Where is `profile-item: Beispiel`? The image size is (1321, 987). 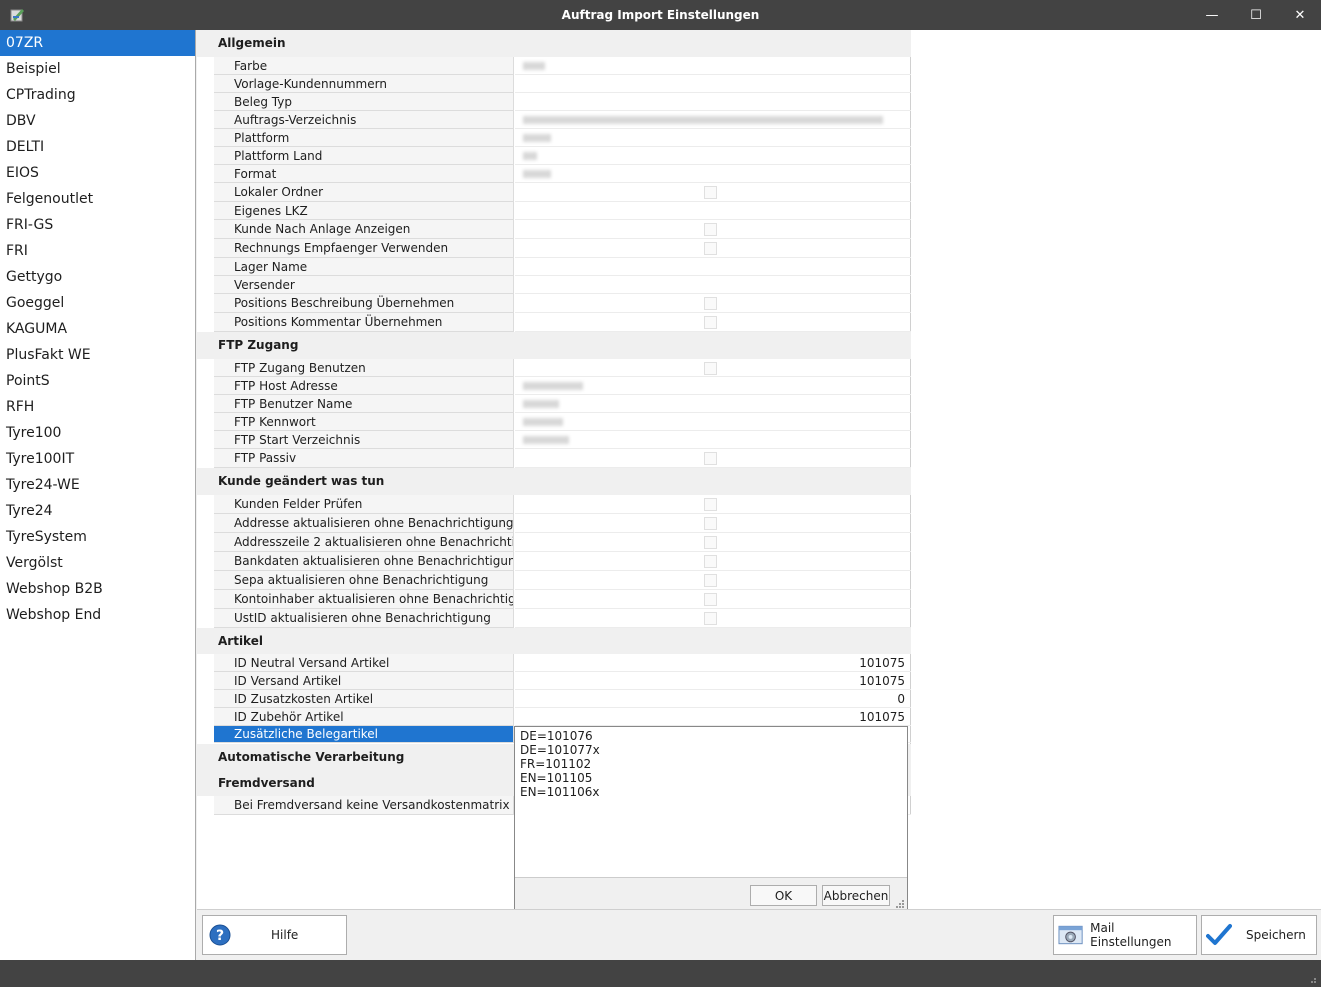
profile-item: Beispiel is located at coordinates (97, 69).